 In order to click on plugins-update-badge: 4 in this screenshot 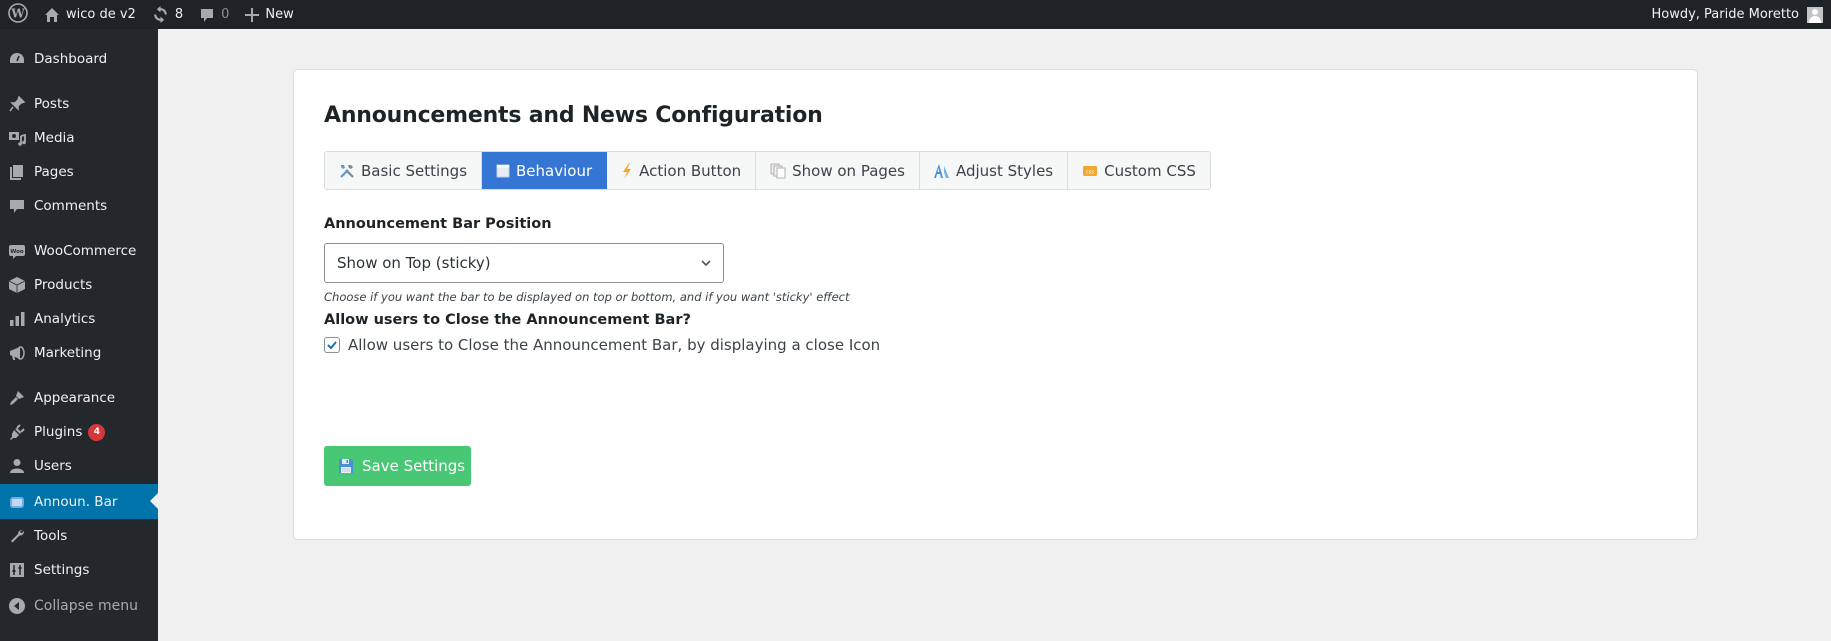, I will do `click(97, 432)`.